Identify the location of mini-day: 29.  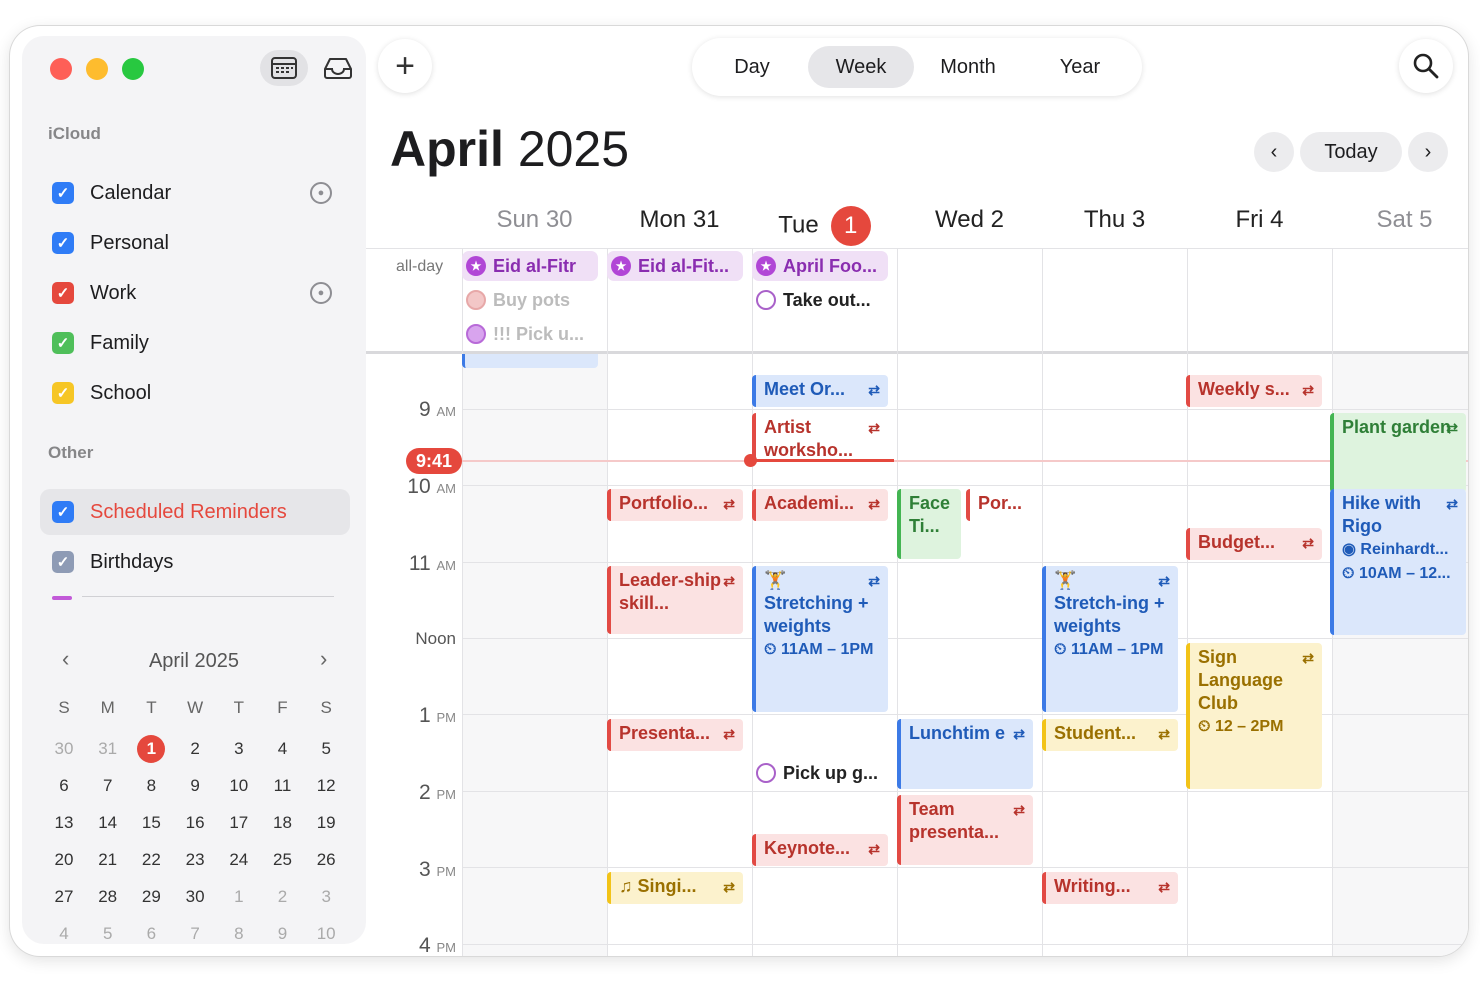
(151, 897).